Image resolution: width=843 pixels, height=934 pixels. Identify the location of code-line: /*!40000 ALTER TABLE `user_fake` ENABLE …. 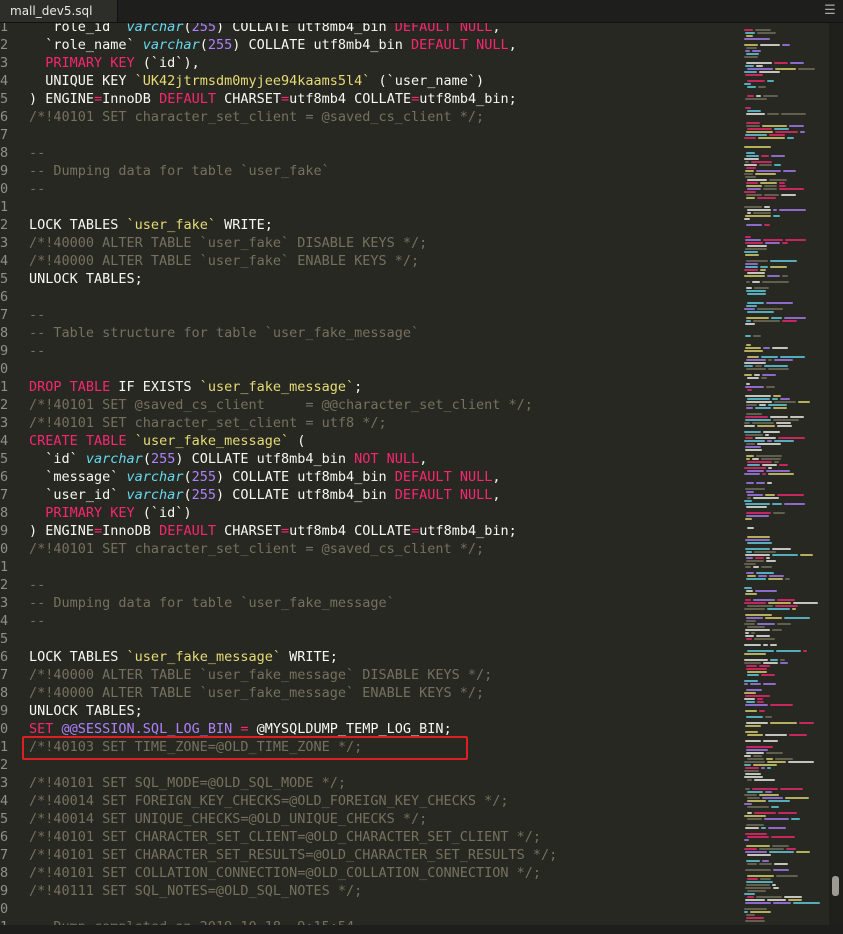
(224, 261).